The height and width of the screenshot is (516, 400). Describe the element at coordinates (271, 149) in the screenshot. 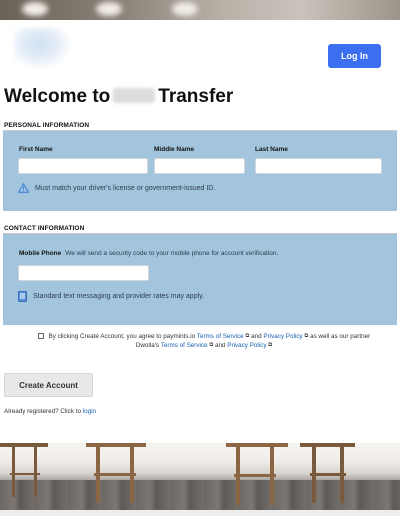

I see `last-name-label: Last Name` at that location.